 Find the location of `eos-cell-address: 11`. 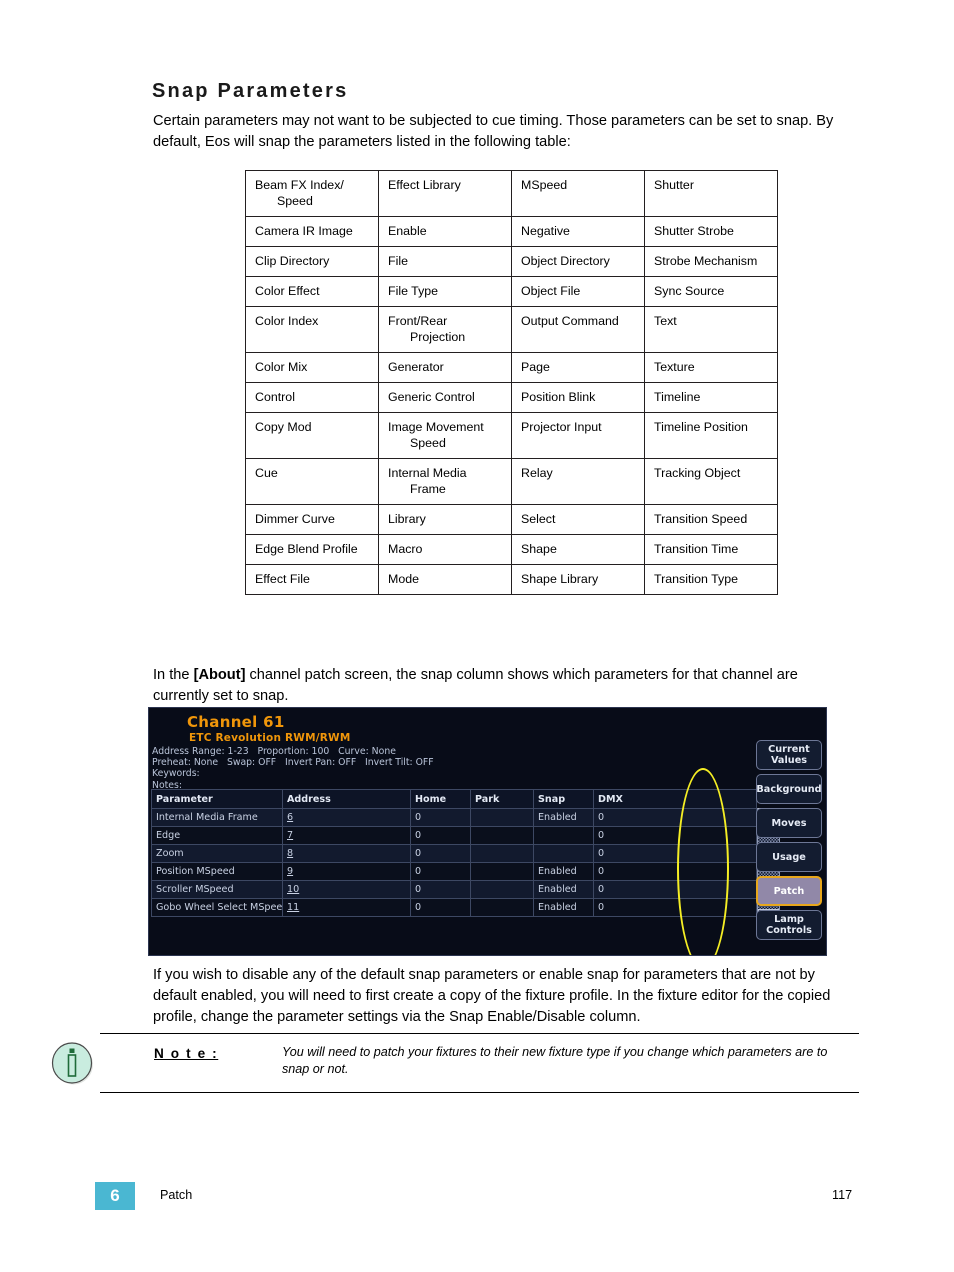

eos-cell-address: 11 is located at coordinates (346, 907).